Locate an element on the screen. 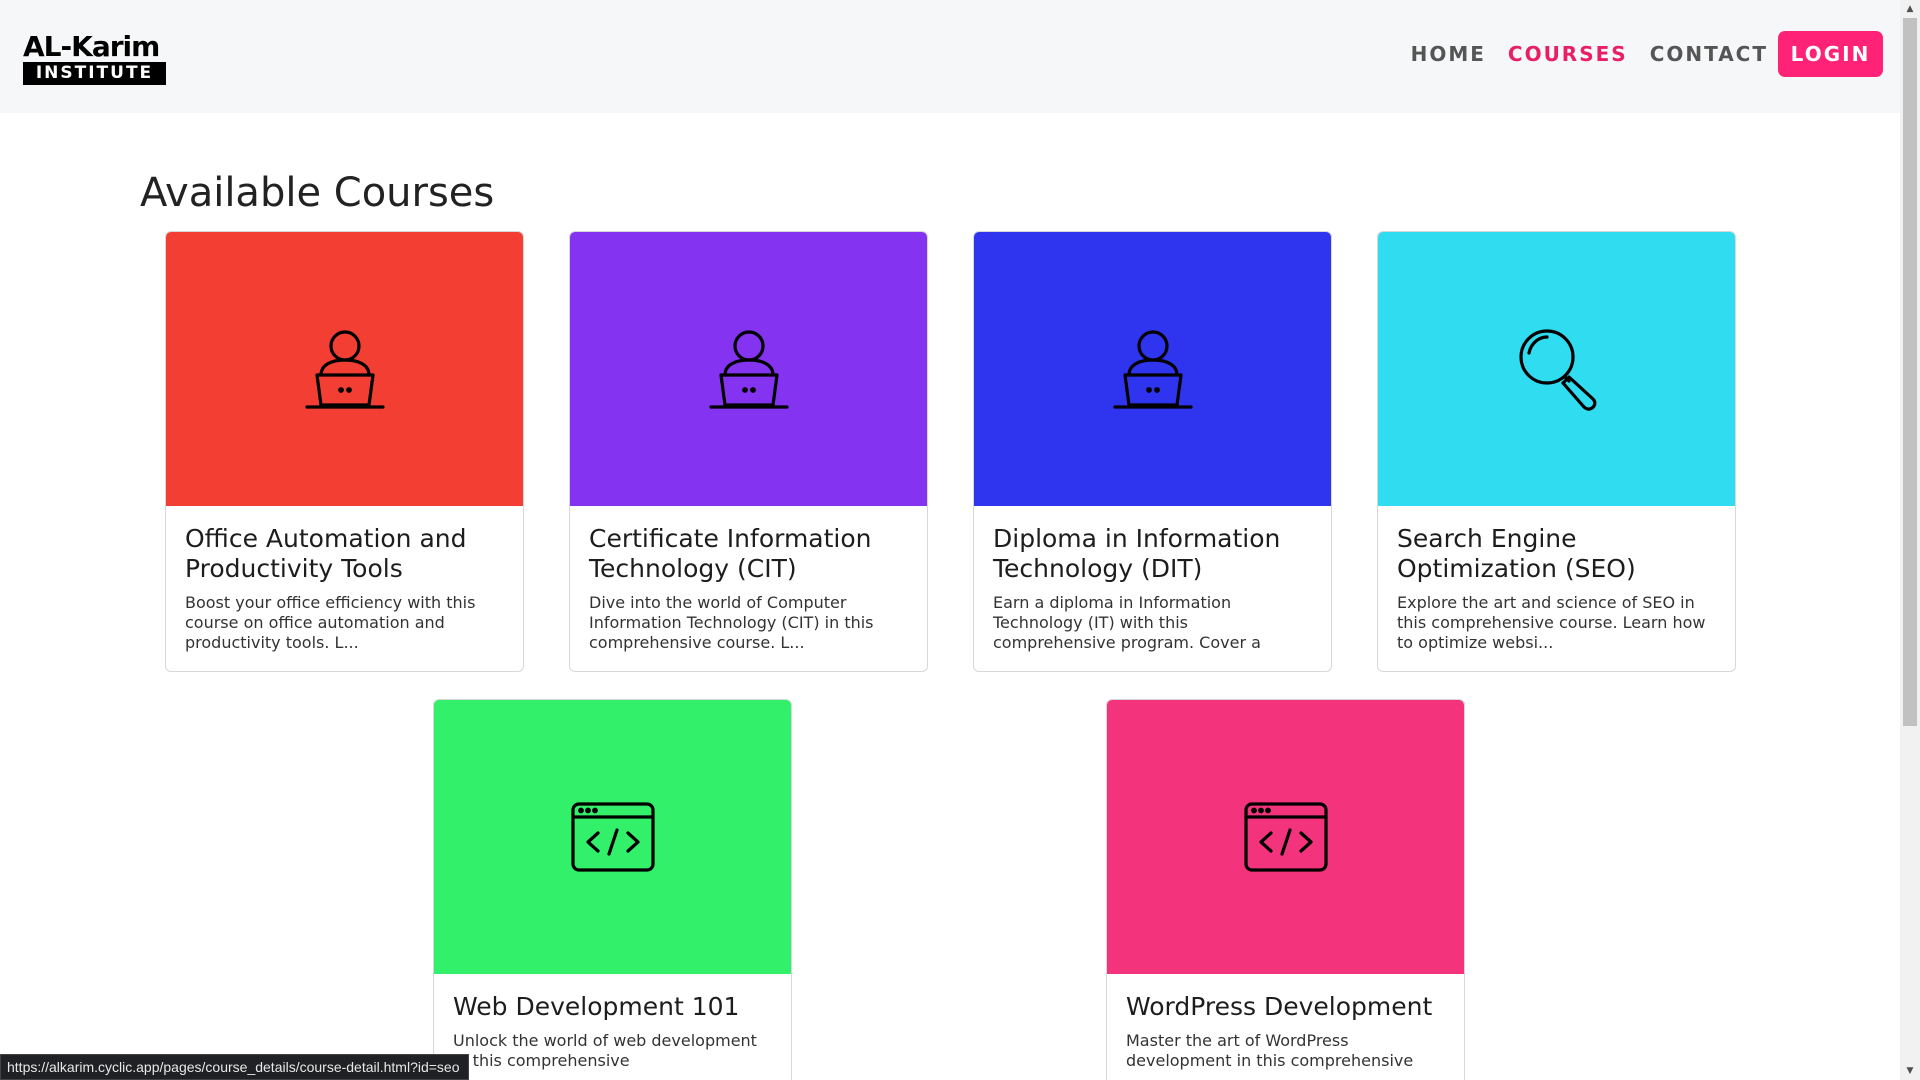  logo-text-top: AL-Karim is located at coordinates (91, 46).